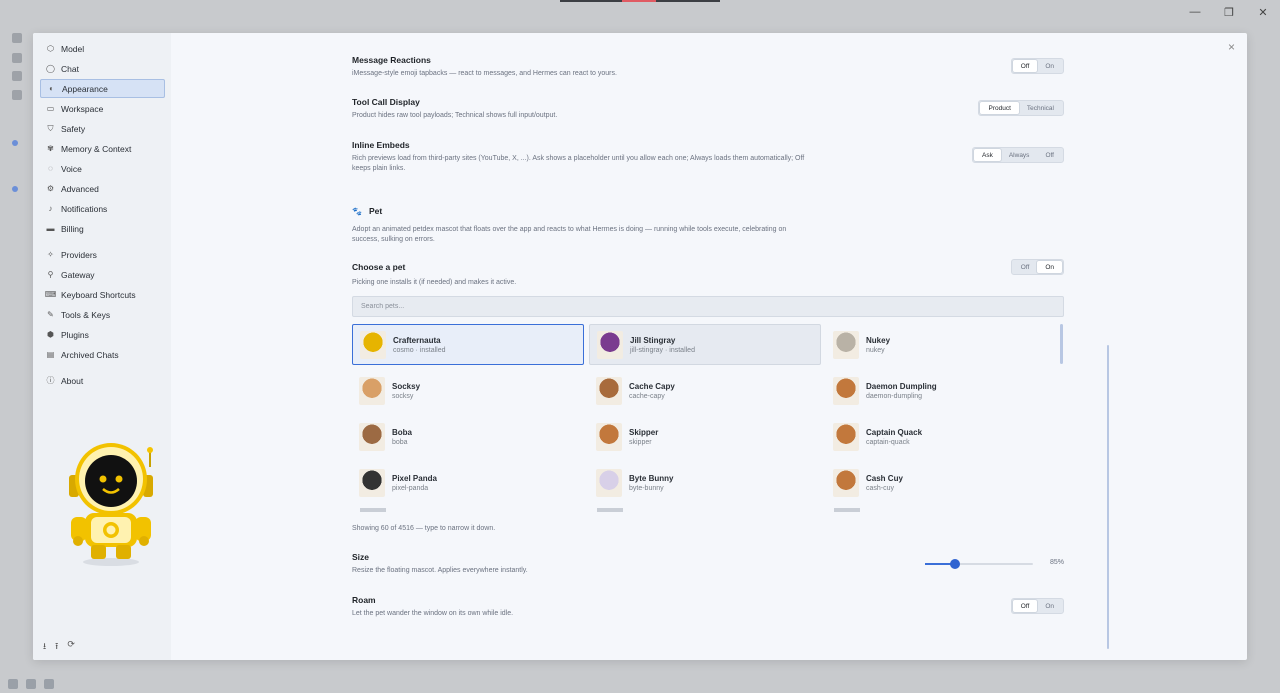 The height and width of the screenshot is (693, 1280). I want to click on setting-title: Message Reactions, so click(391, 60).